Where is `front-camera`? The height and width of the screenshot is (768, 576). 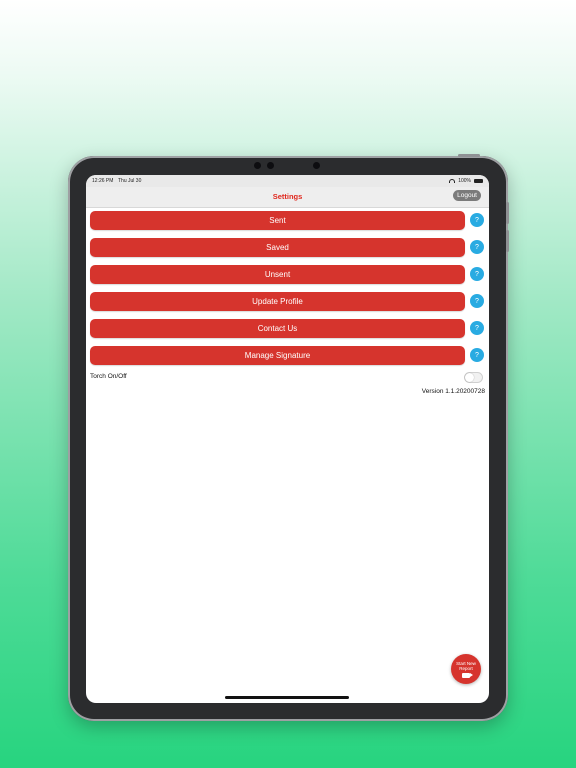 front-camera is located at coordinates (316, 165).